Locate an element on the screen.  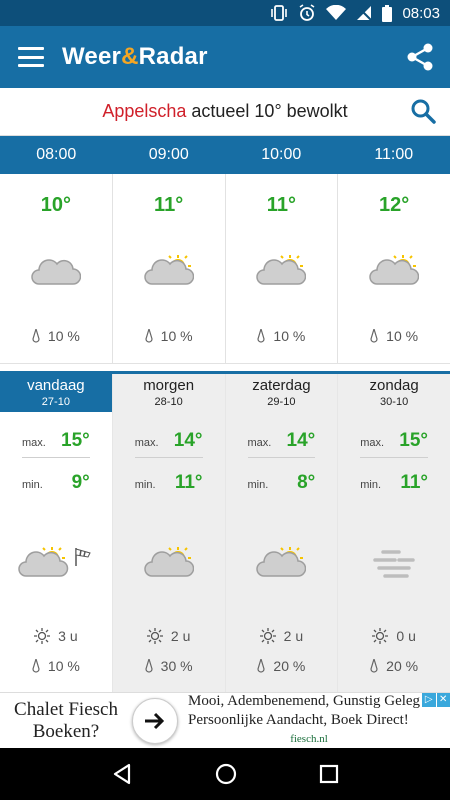
battery-icon is located at coordinates (387, 13).